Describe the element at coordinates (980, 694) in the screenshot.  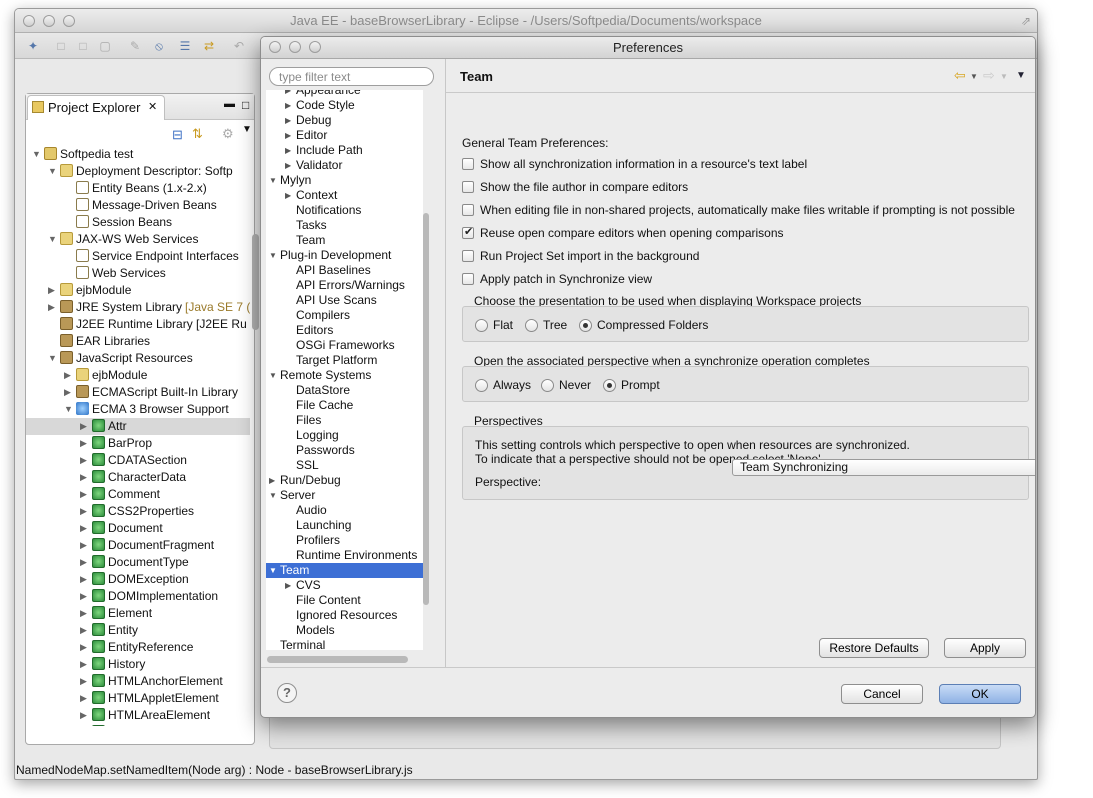
I see `ok-button: OK` at that location.